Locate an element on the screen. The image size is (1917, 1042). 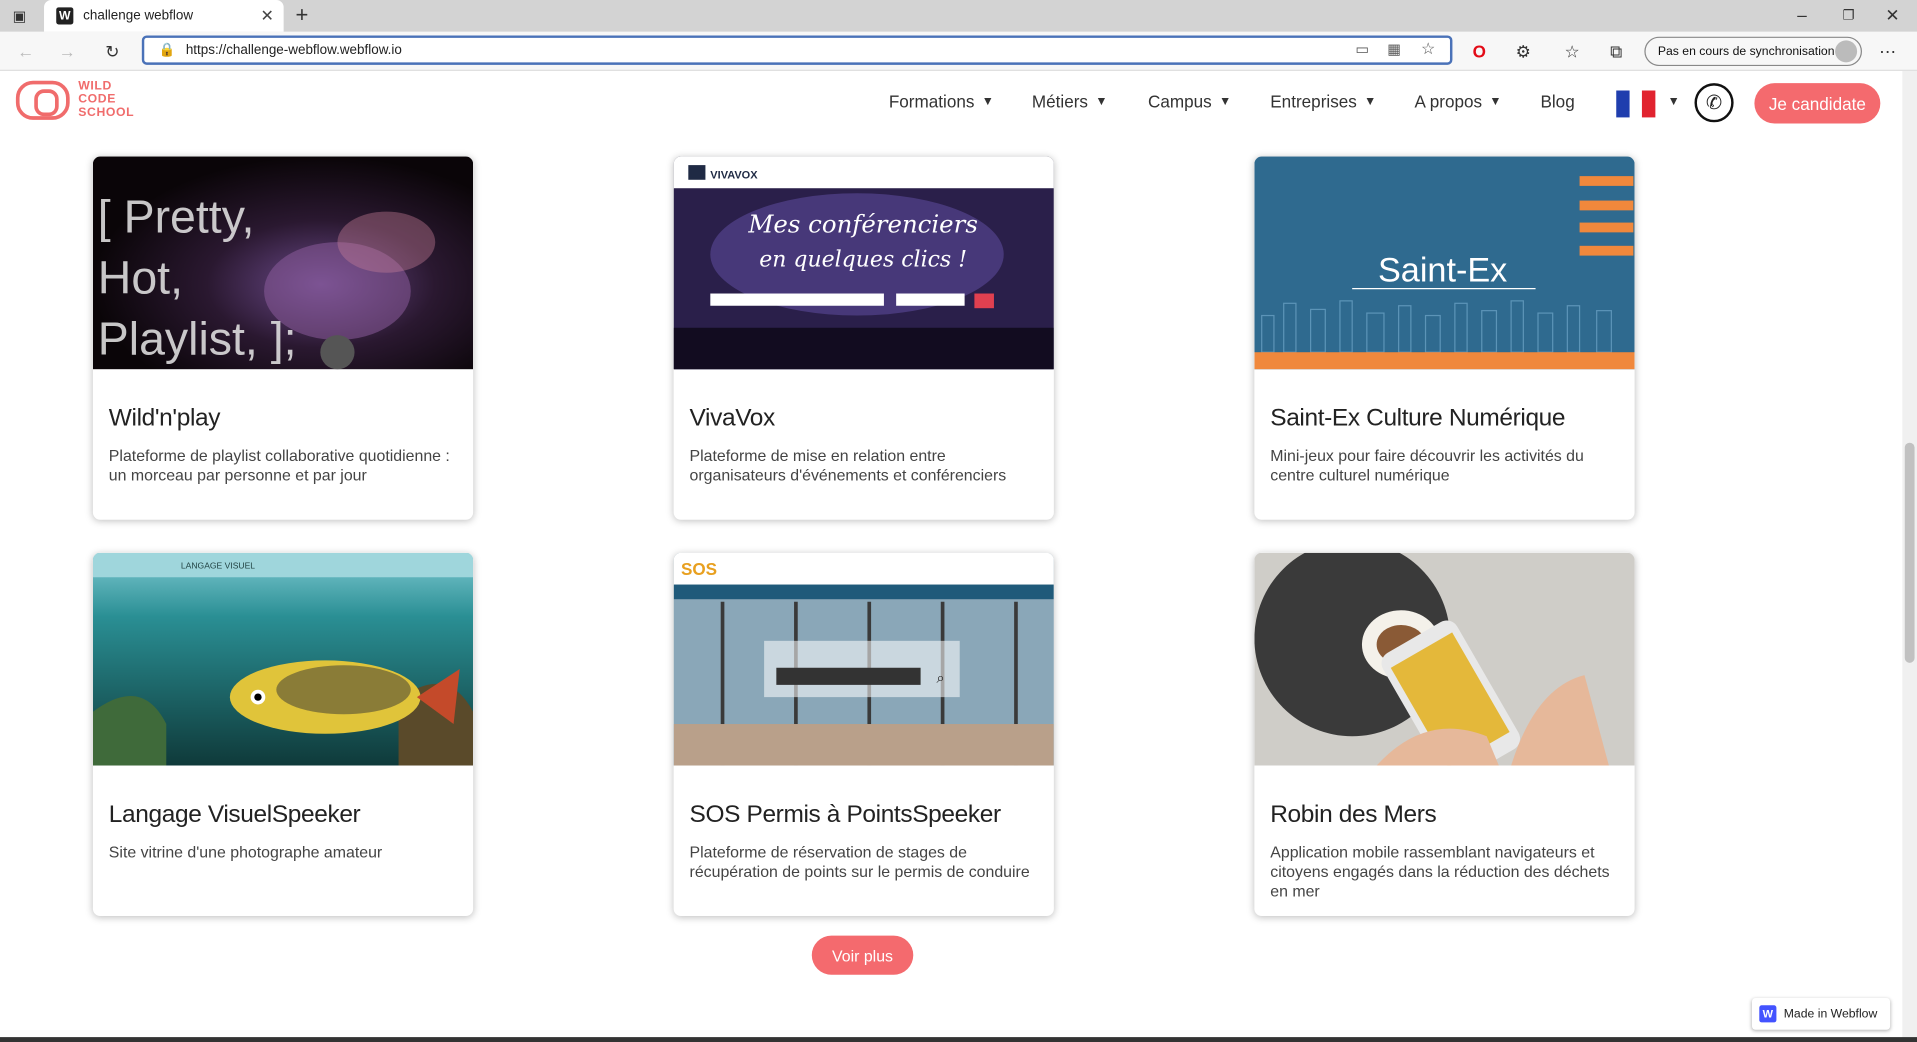
svg-text: en quelques clics ! is located at coordinates (863, 260).